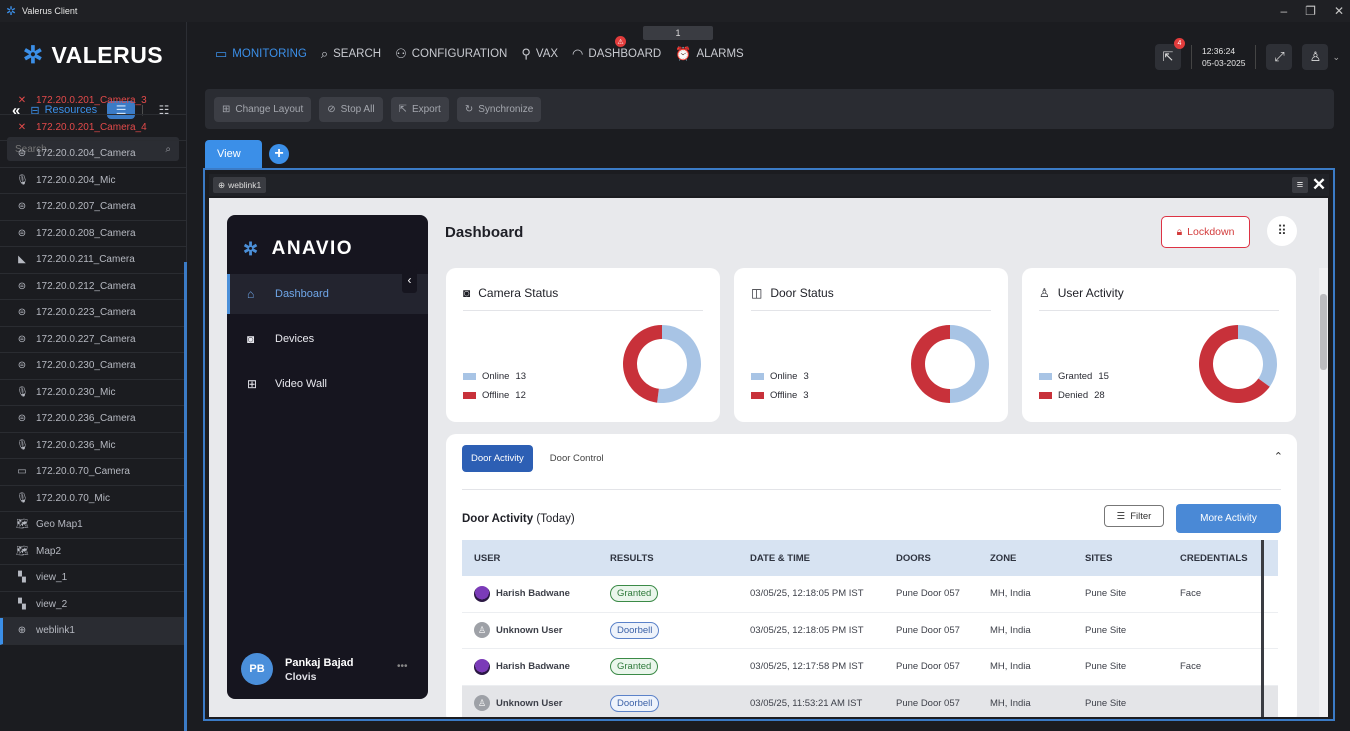 This screenshot has height=731, width=1350. Describe the element at coordinates (22, 154) in the screenshot. I see `dome-camera-icon: ⊜` at that location.